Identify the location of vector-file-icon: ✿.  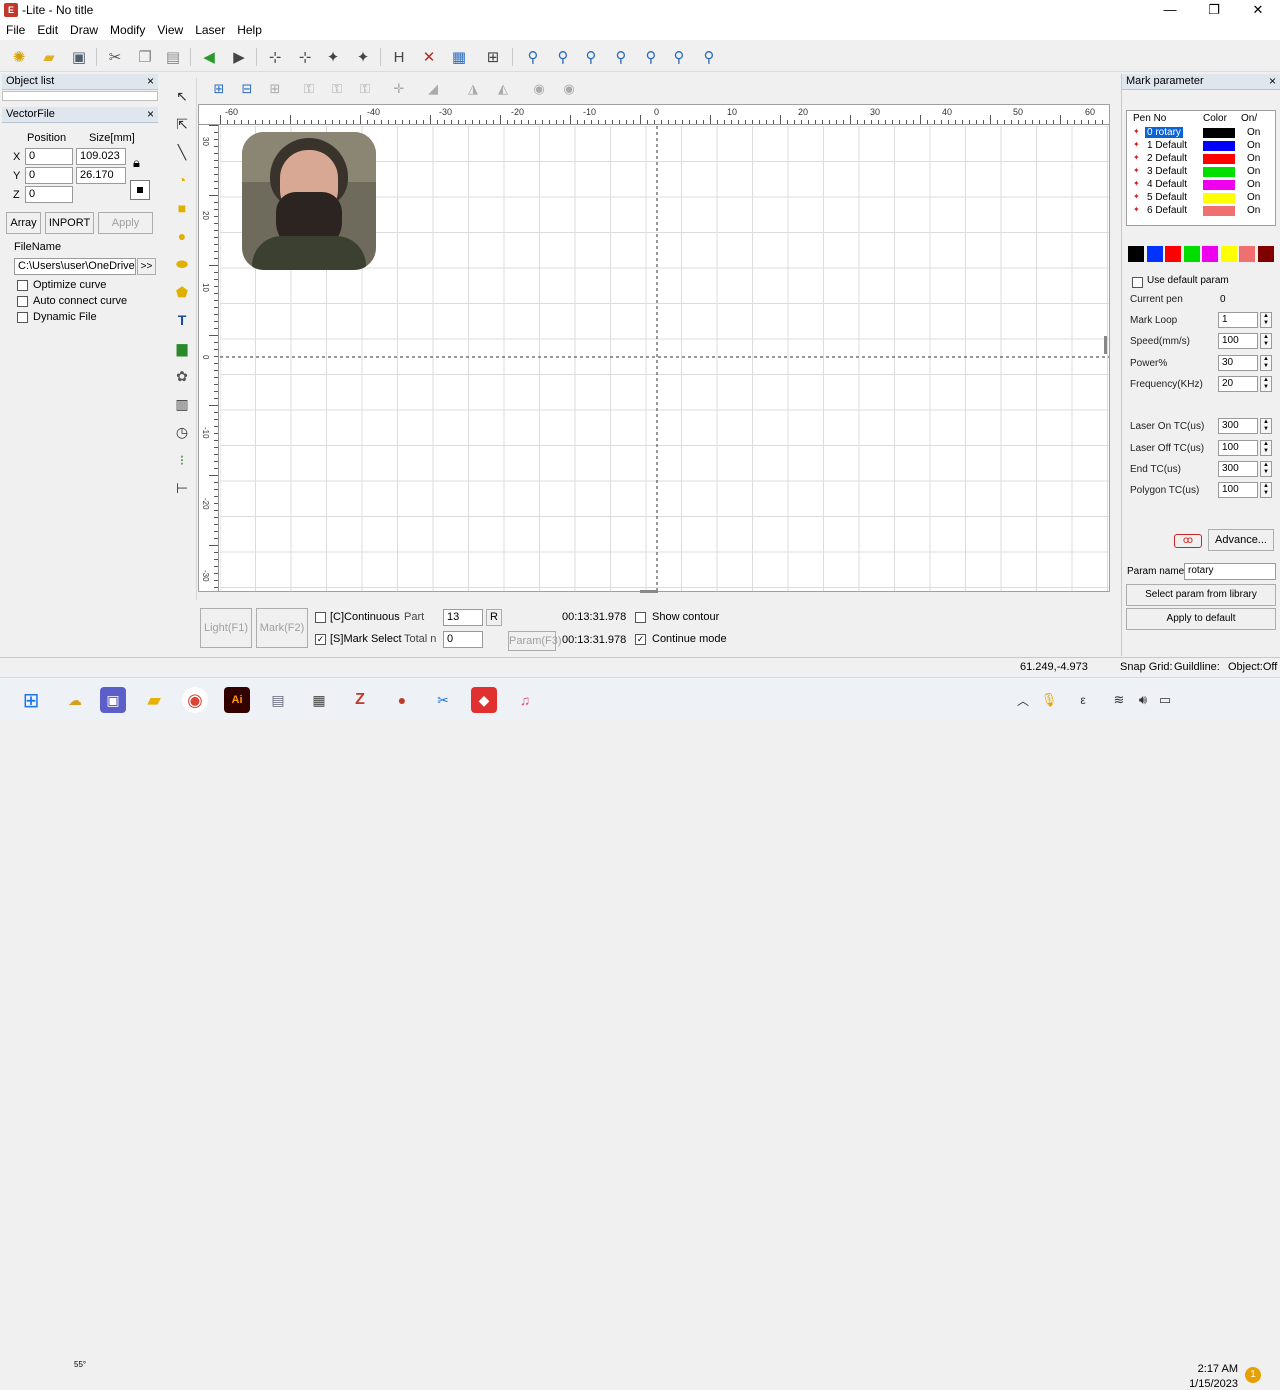
(182, 376).